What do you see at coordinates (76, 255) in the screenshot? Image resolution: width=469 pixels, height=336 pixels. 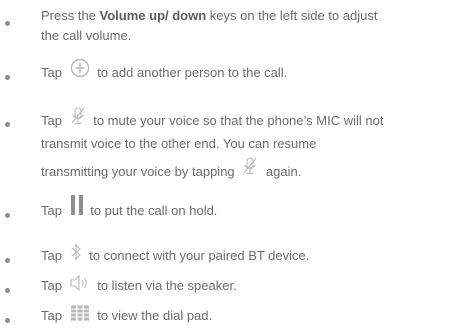 I see `bluetooth-icon` at bounding box center [76, 255].